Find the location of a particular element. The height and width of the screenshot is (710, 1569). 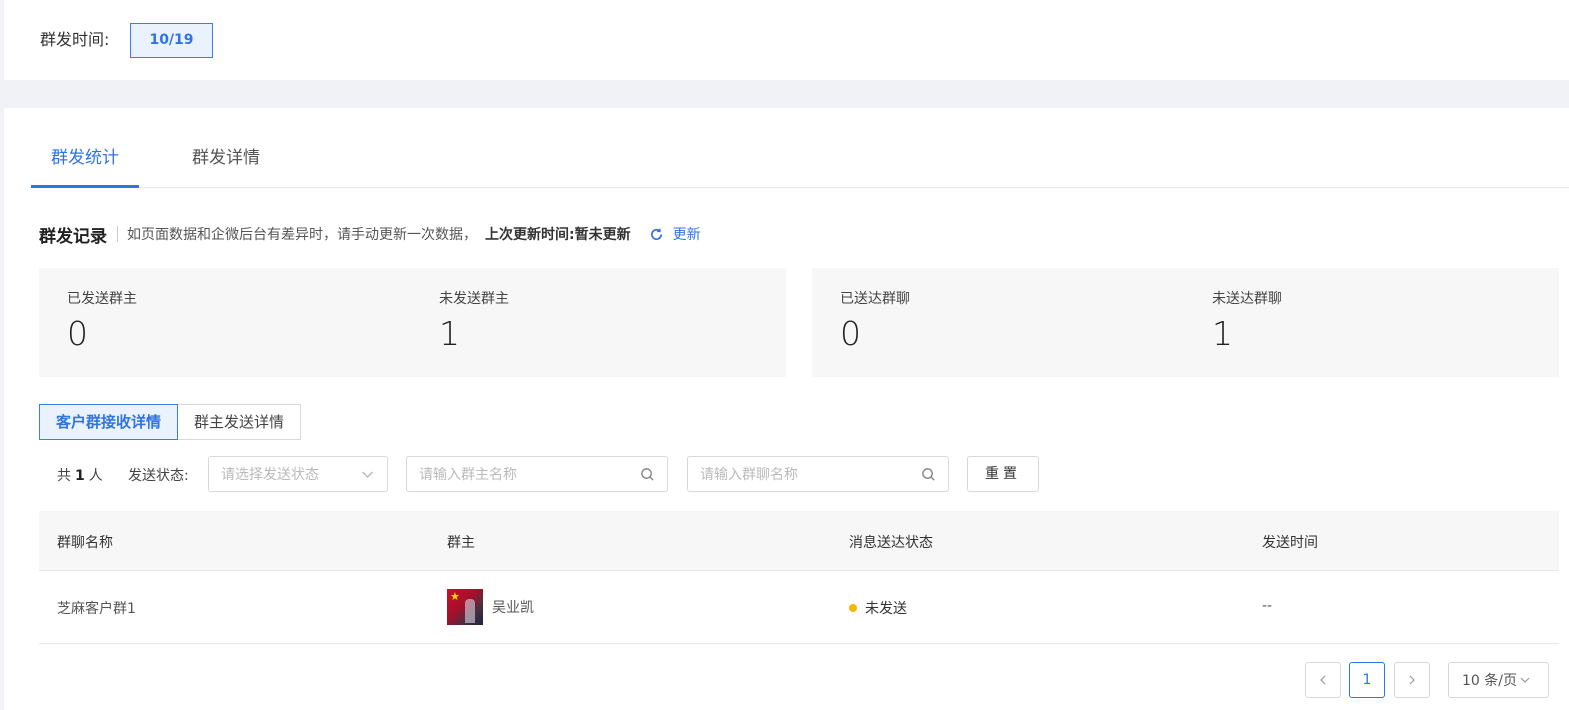

star-icon: ★ is located at coordinates (455, 596).